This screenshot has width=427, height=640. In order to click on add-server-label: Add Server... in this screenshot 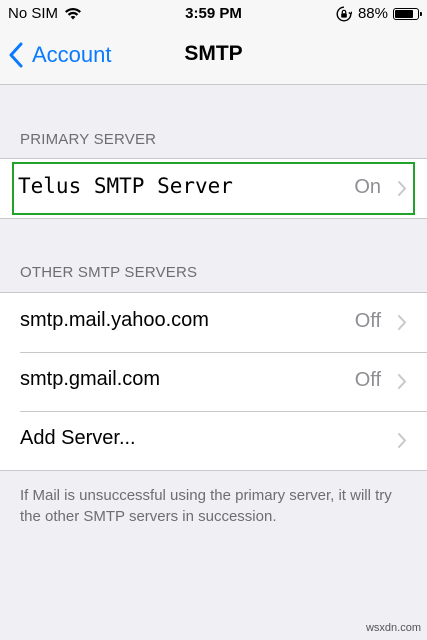, I will do `click(78, 438)`.